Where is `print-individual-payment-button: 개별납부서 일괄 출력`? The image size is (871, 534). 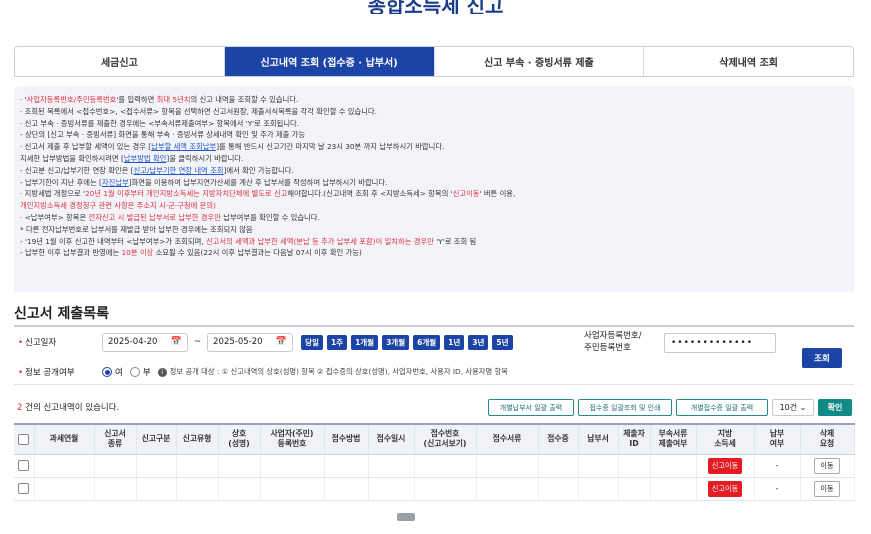
print-individual-payment-button: 개별납부서 일괄 출력 is located at coordinates (531, 407).